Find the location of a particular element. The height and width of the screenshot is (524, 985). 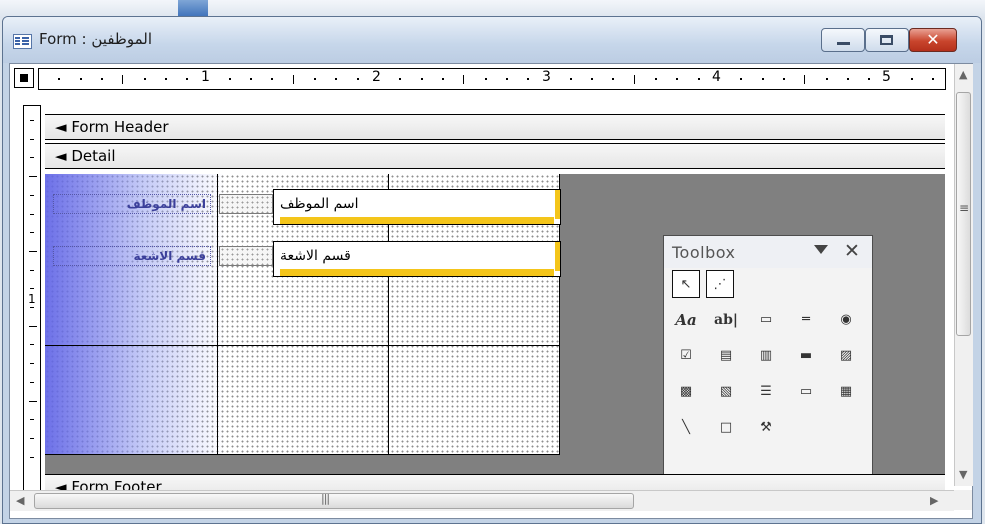

image-icon: ▨ is located at coordinates (846, 356).